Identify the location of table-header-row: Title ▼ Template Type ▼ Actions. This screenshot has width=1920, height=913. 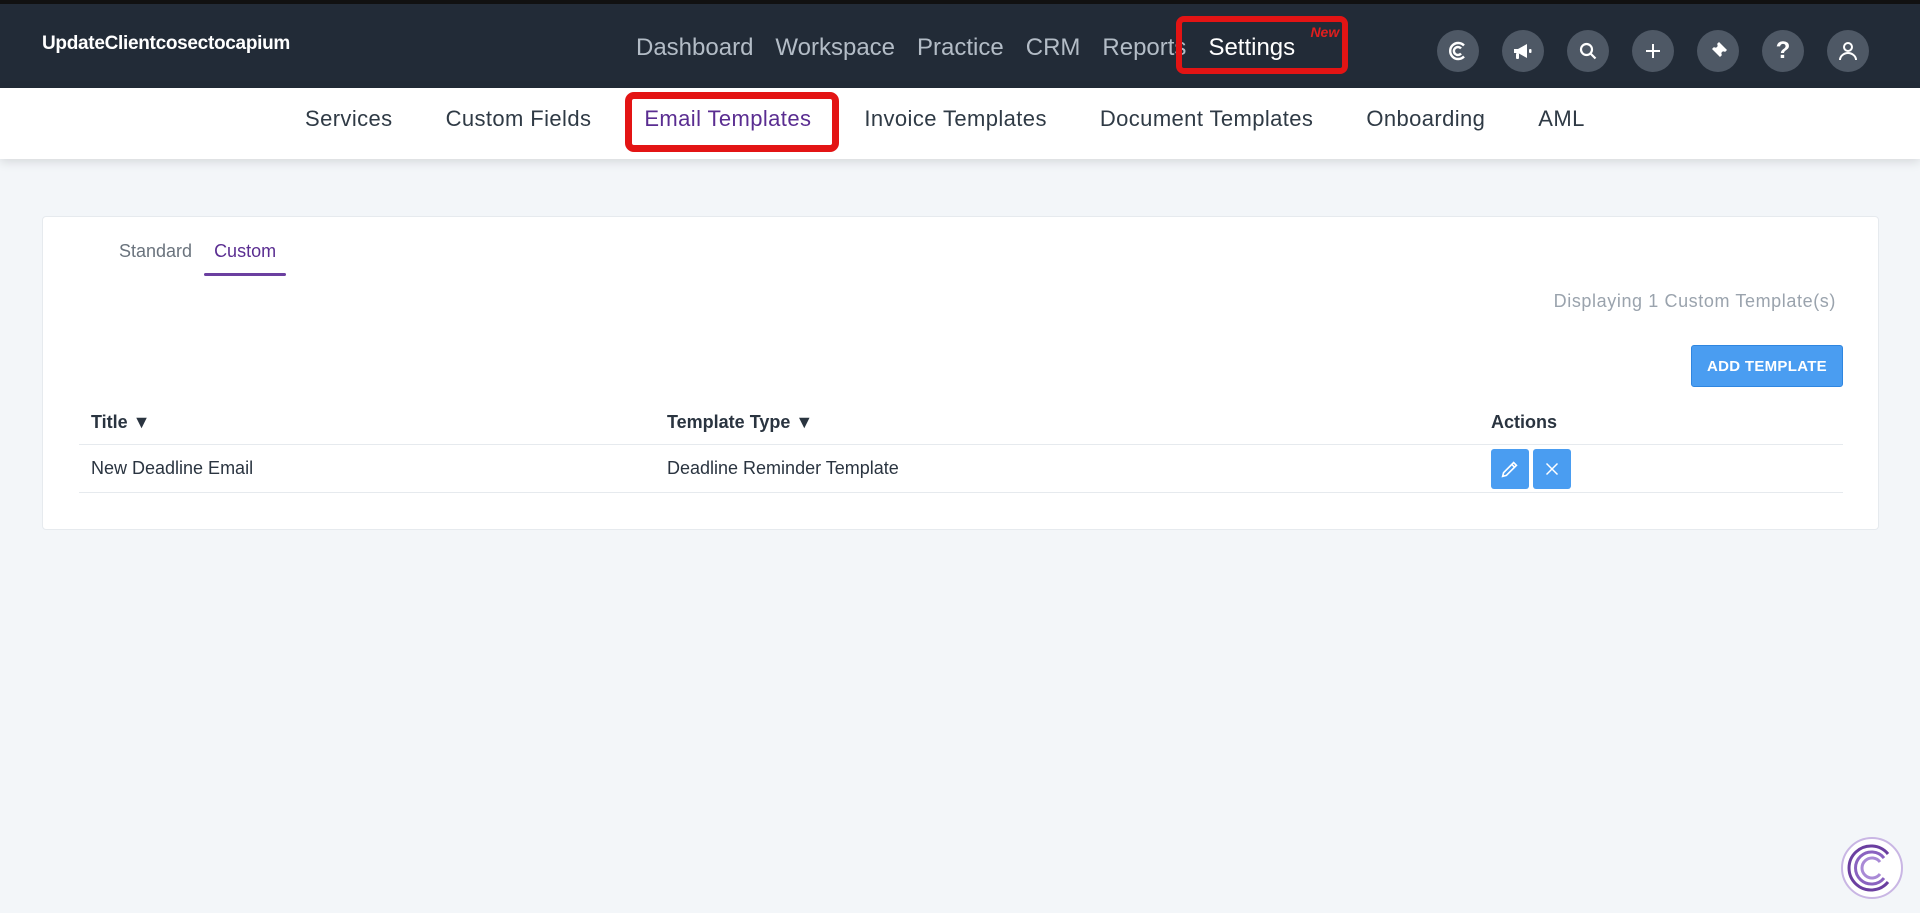
(961, 423).